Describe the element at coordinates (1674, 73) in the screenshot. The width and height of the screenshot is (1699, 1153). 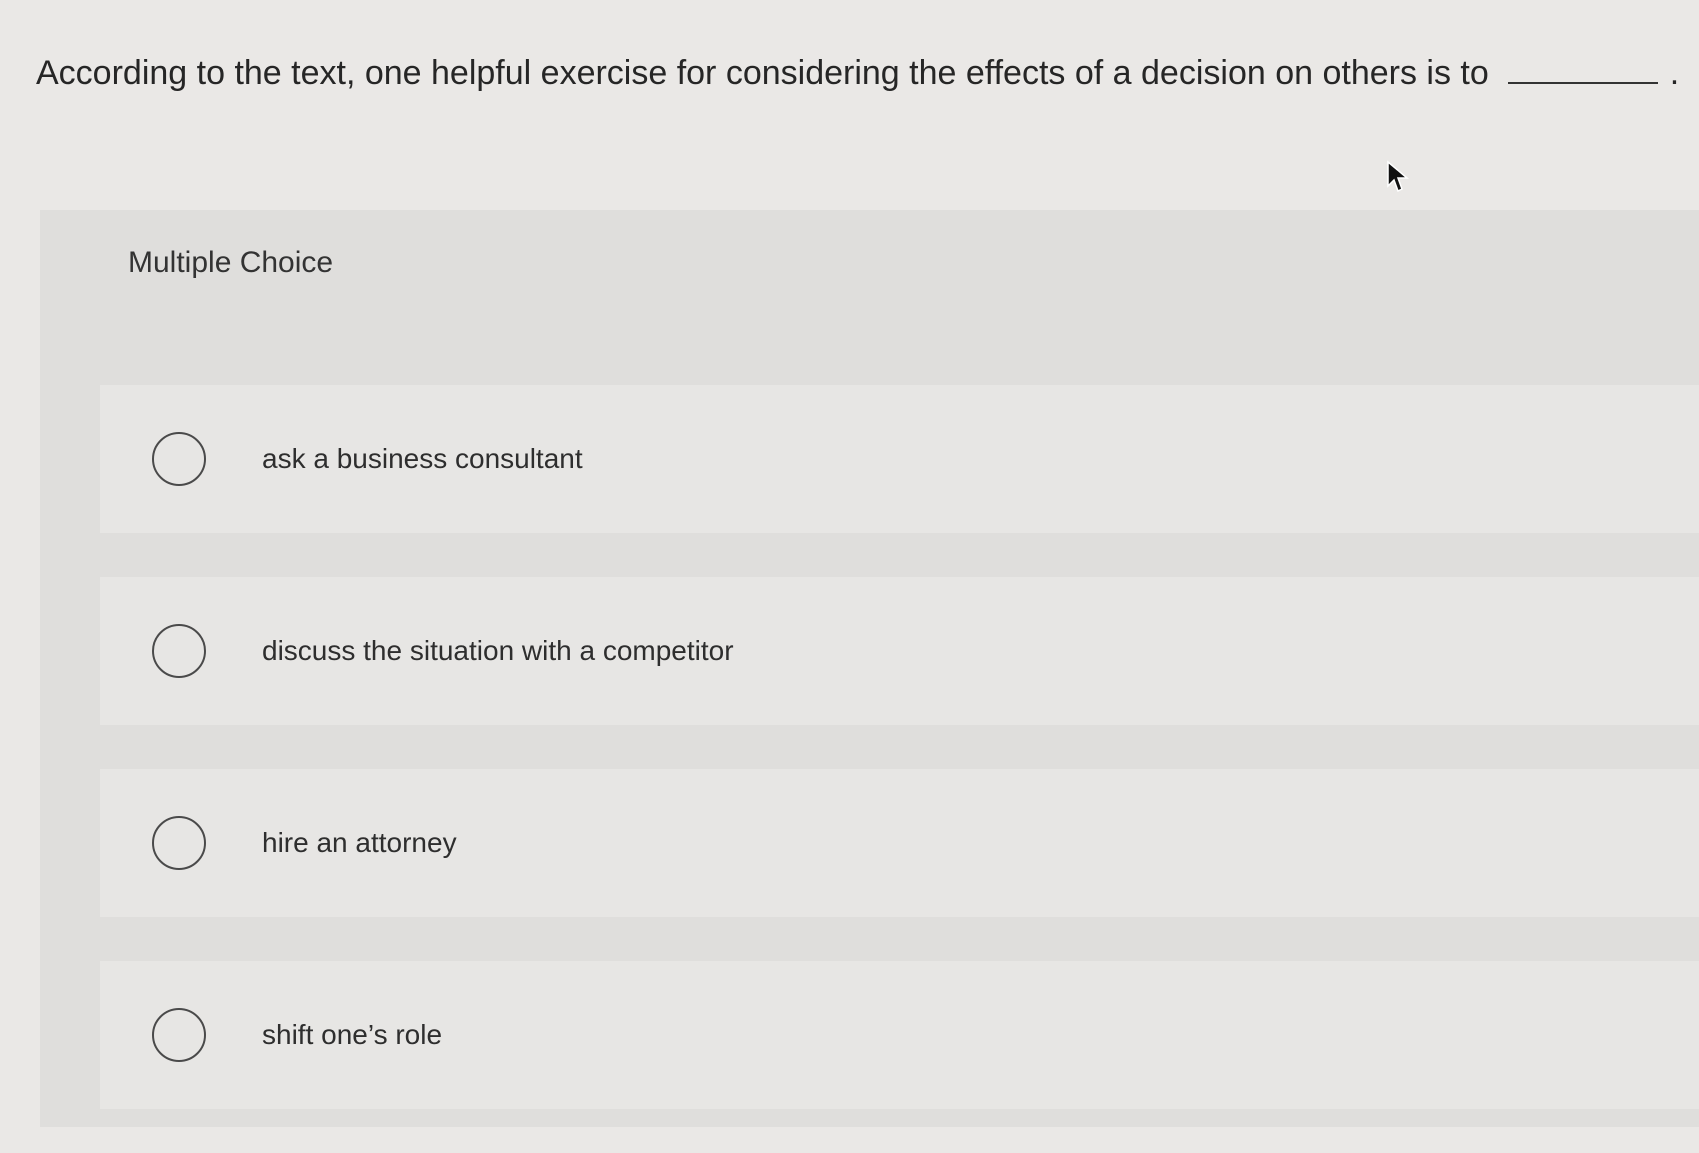
I see `question-trailing: .` at that location.